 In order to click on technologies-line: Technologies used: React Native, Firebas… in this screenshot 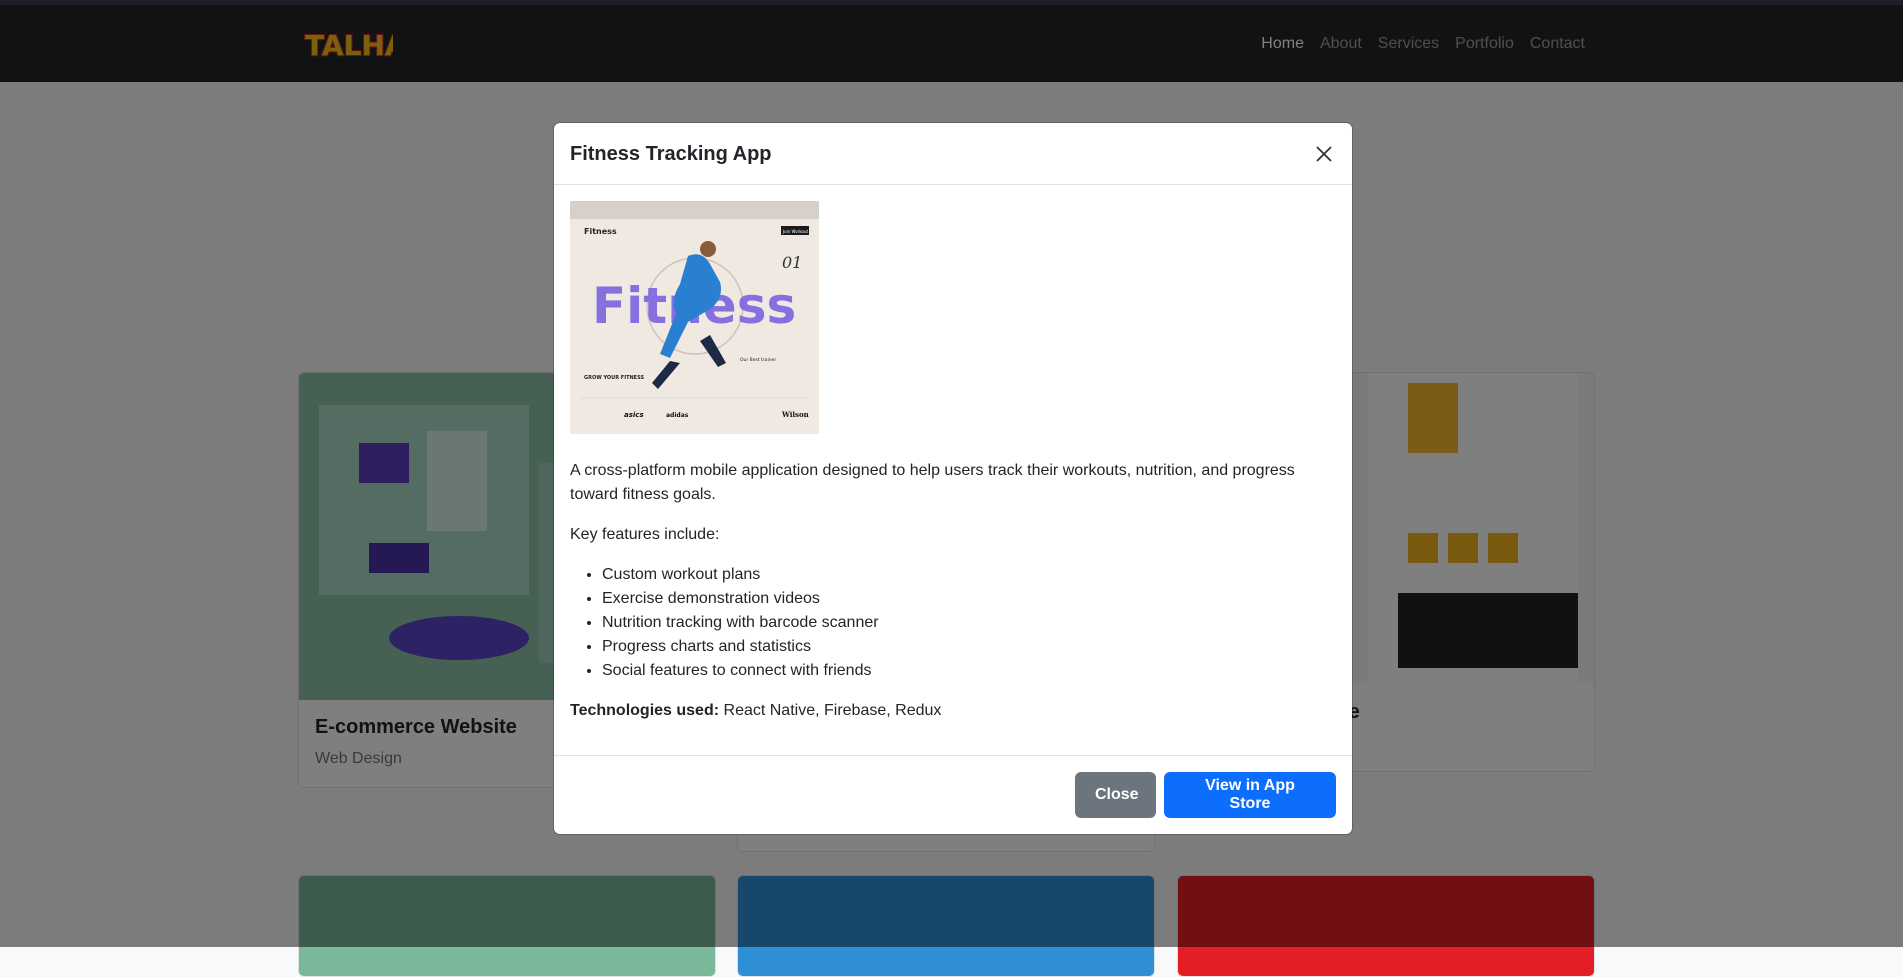, I will do `click(953, 711)`.